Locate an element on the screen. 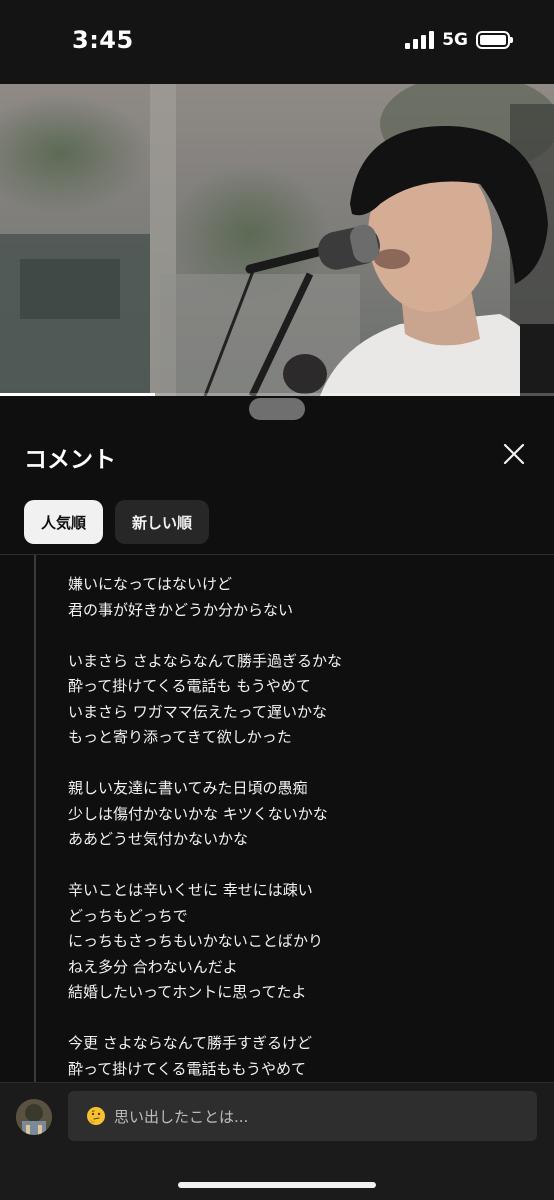  status-bar: 3:45 5G is located at coordinates (277, 42).